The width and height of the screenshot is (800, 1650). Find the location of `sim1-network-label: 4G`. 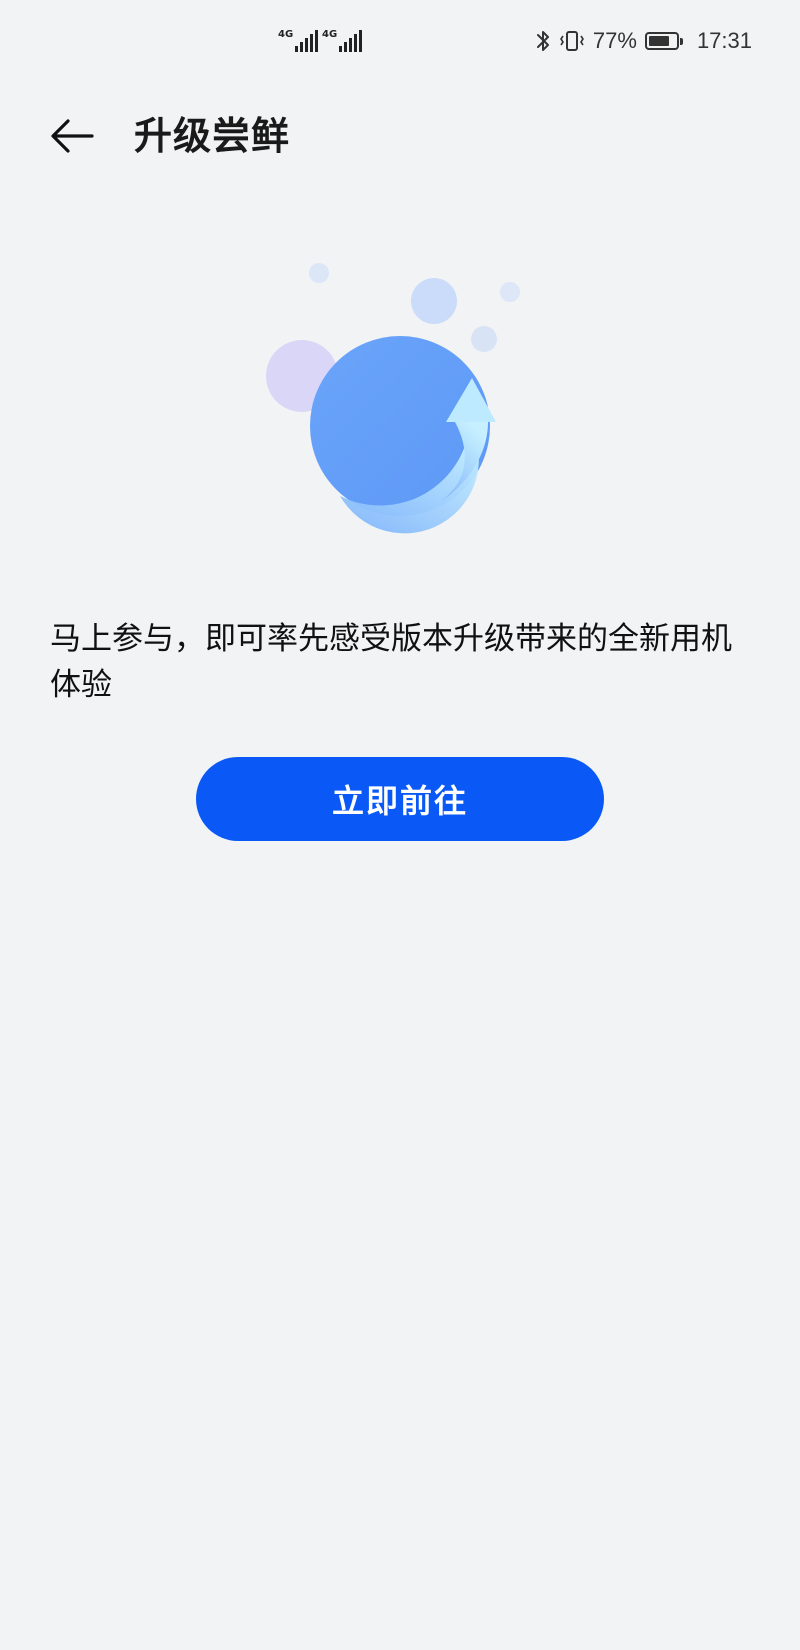

sim1-network-label: 4G is located at coordinates (286, 34).